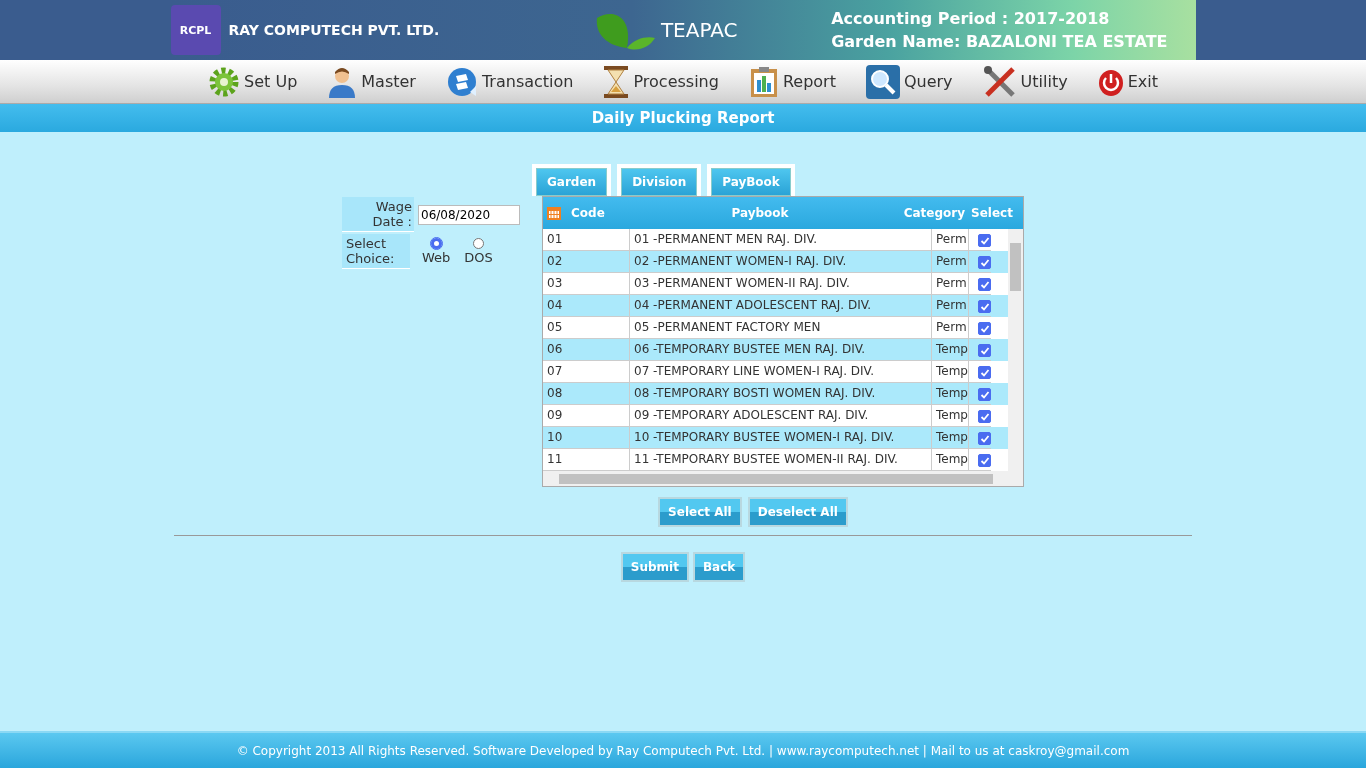 This screenshot has height=768, width=1366. I want to click on company-name: RAY COMPUTECH PVT. LTD., so click(334, 30).